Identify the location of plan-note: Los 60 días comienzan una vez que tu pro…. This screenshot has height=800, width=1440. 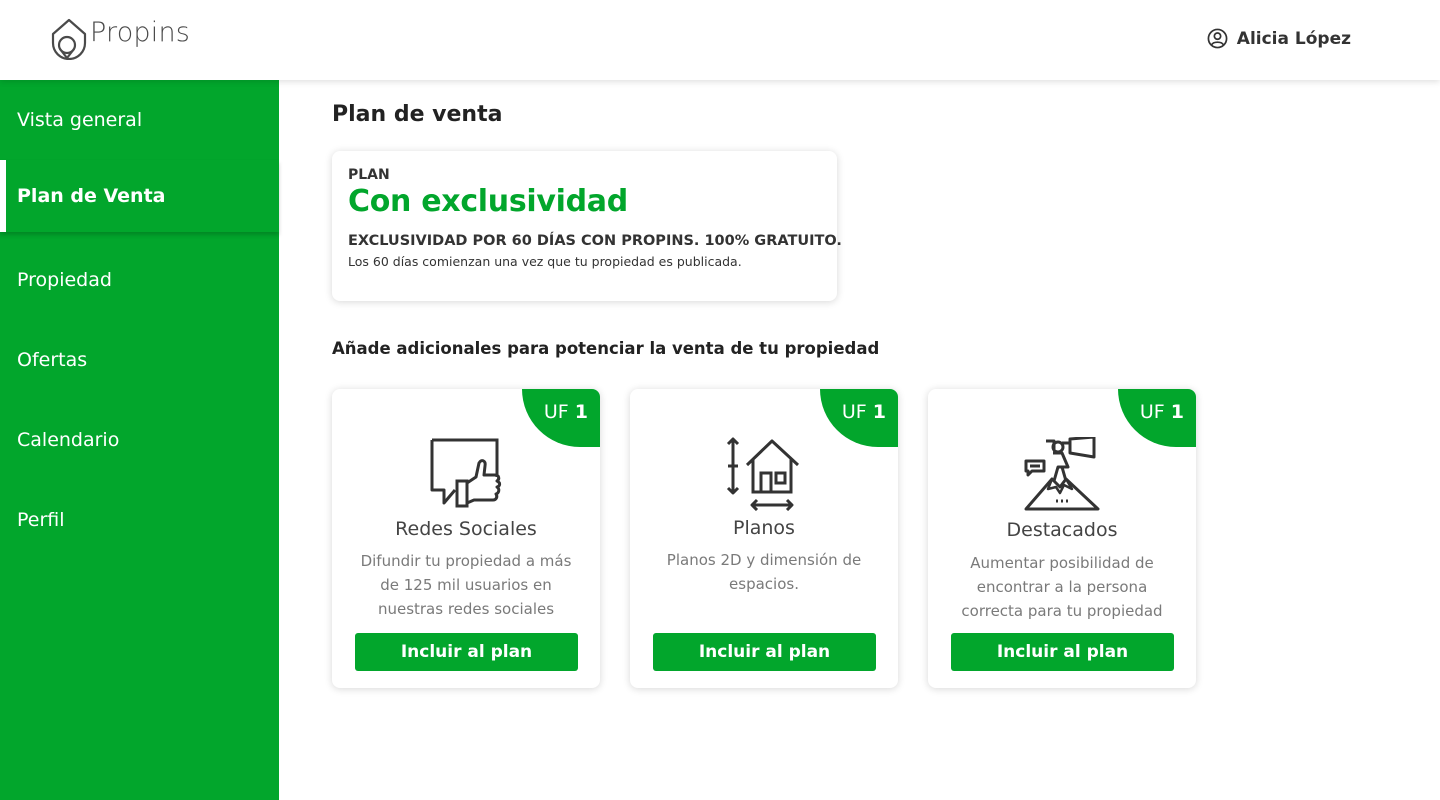
(545, 261).